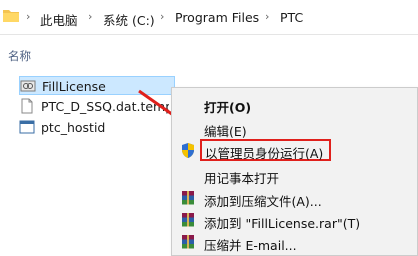 The height and width of the screenshot is (256, 418). What do you see at coordinates (295, 175) in the screenshot?
I see `menu-item-open-with-notepad: 用记事本打开` at bounding box center [295, 175].